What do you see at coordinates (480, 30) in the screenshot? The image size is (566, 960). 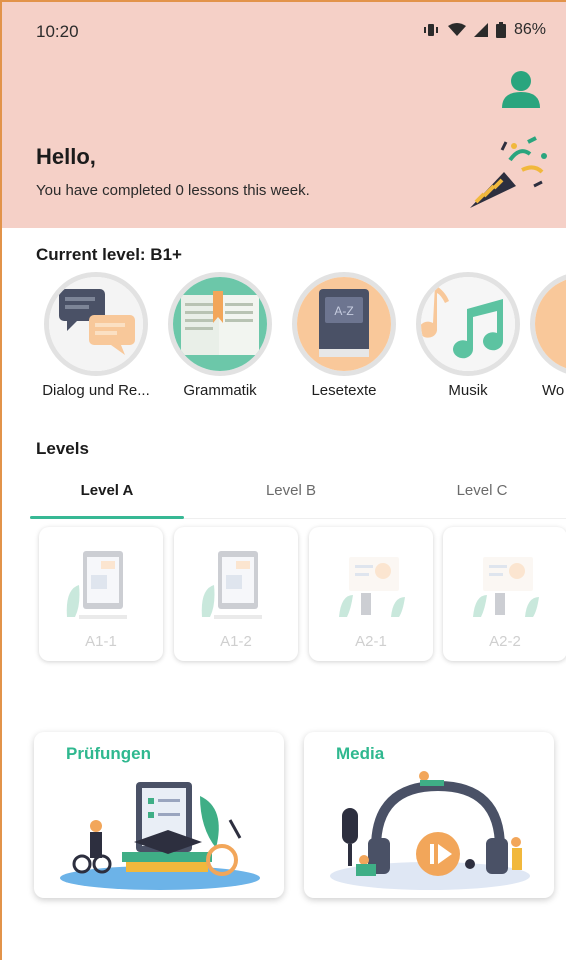 I see `signal-icon` at bounding box center [480, 30].